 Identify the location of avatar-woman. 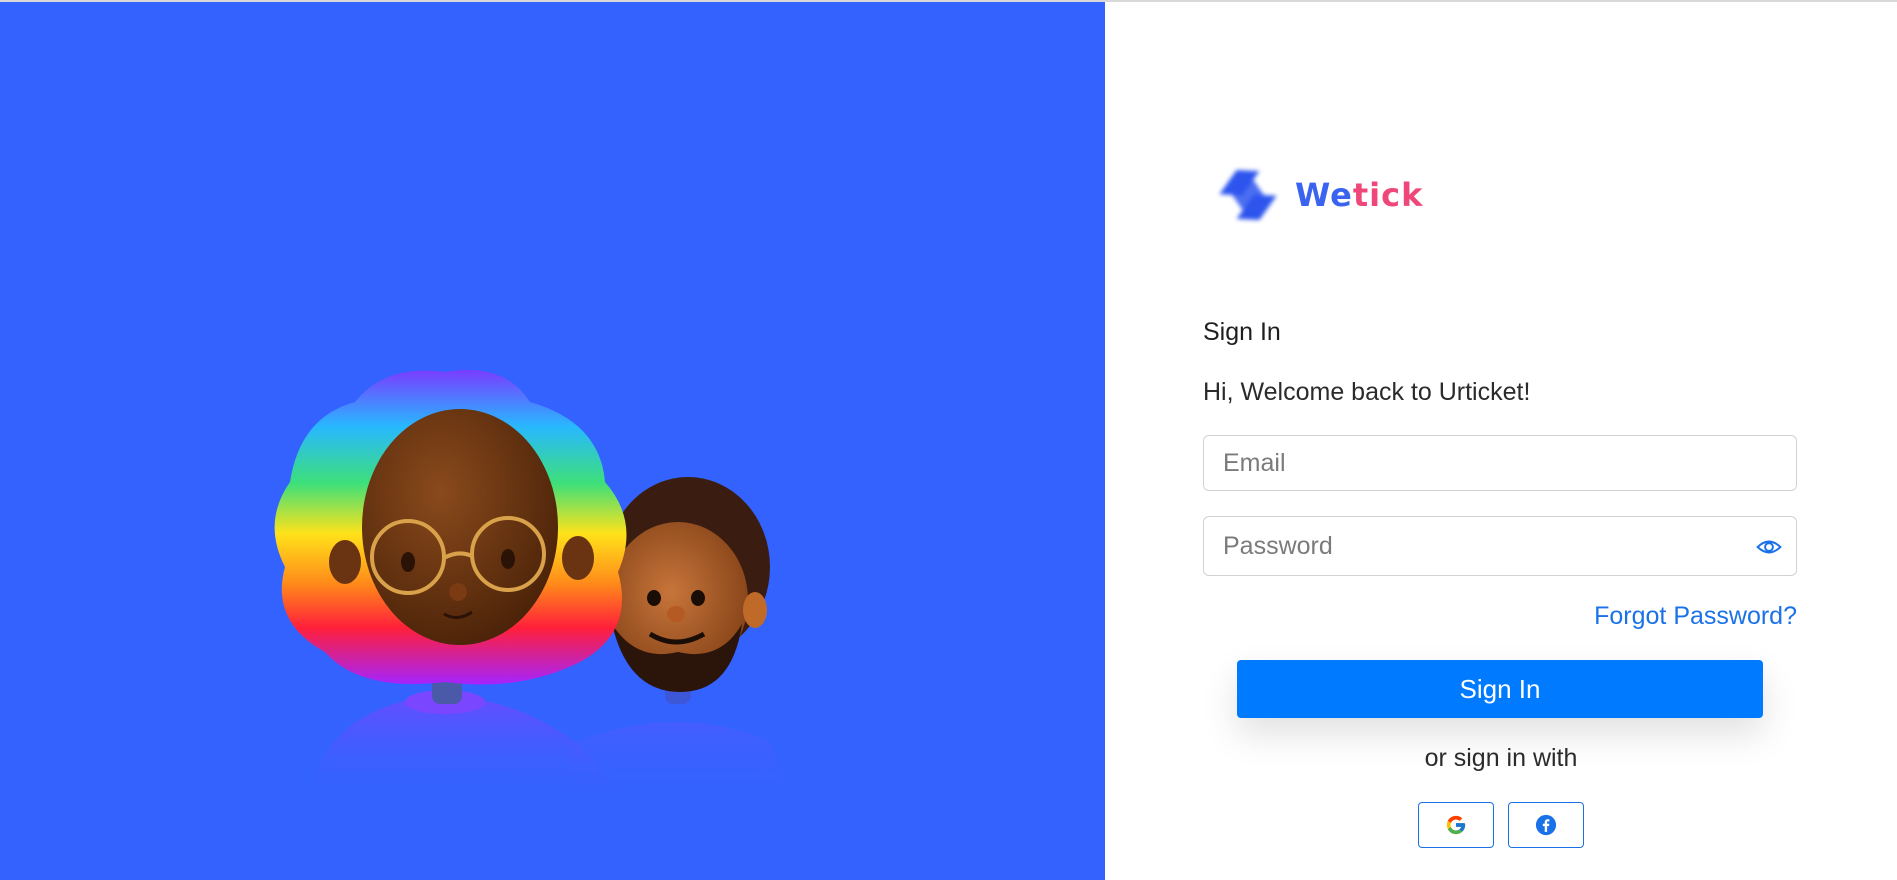
(450, 585).